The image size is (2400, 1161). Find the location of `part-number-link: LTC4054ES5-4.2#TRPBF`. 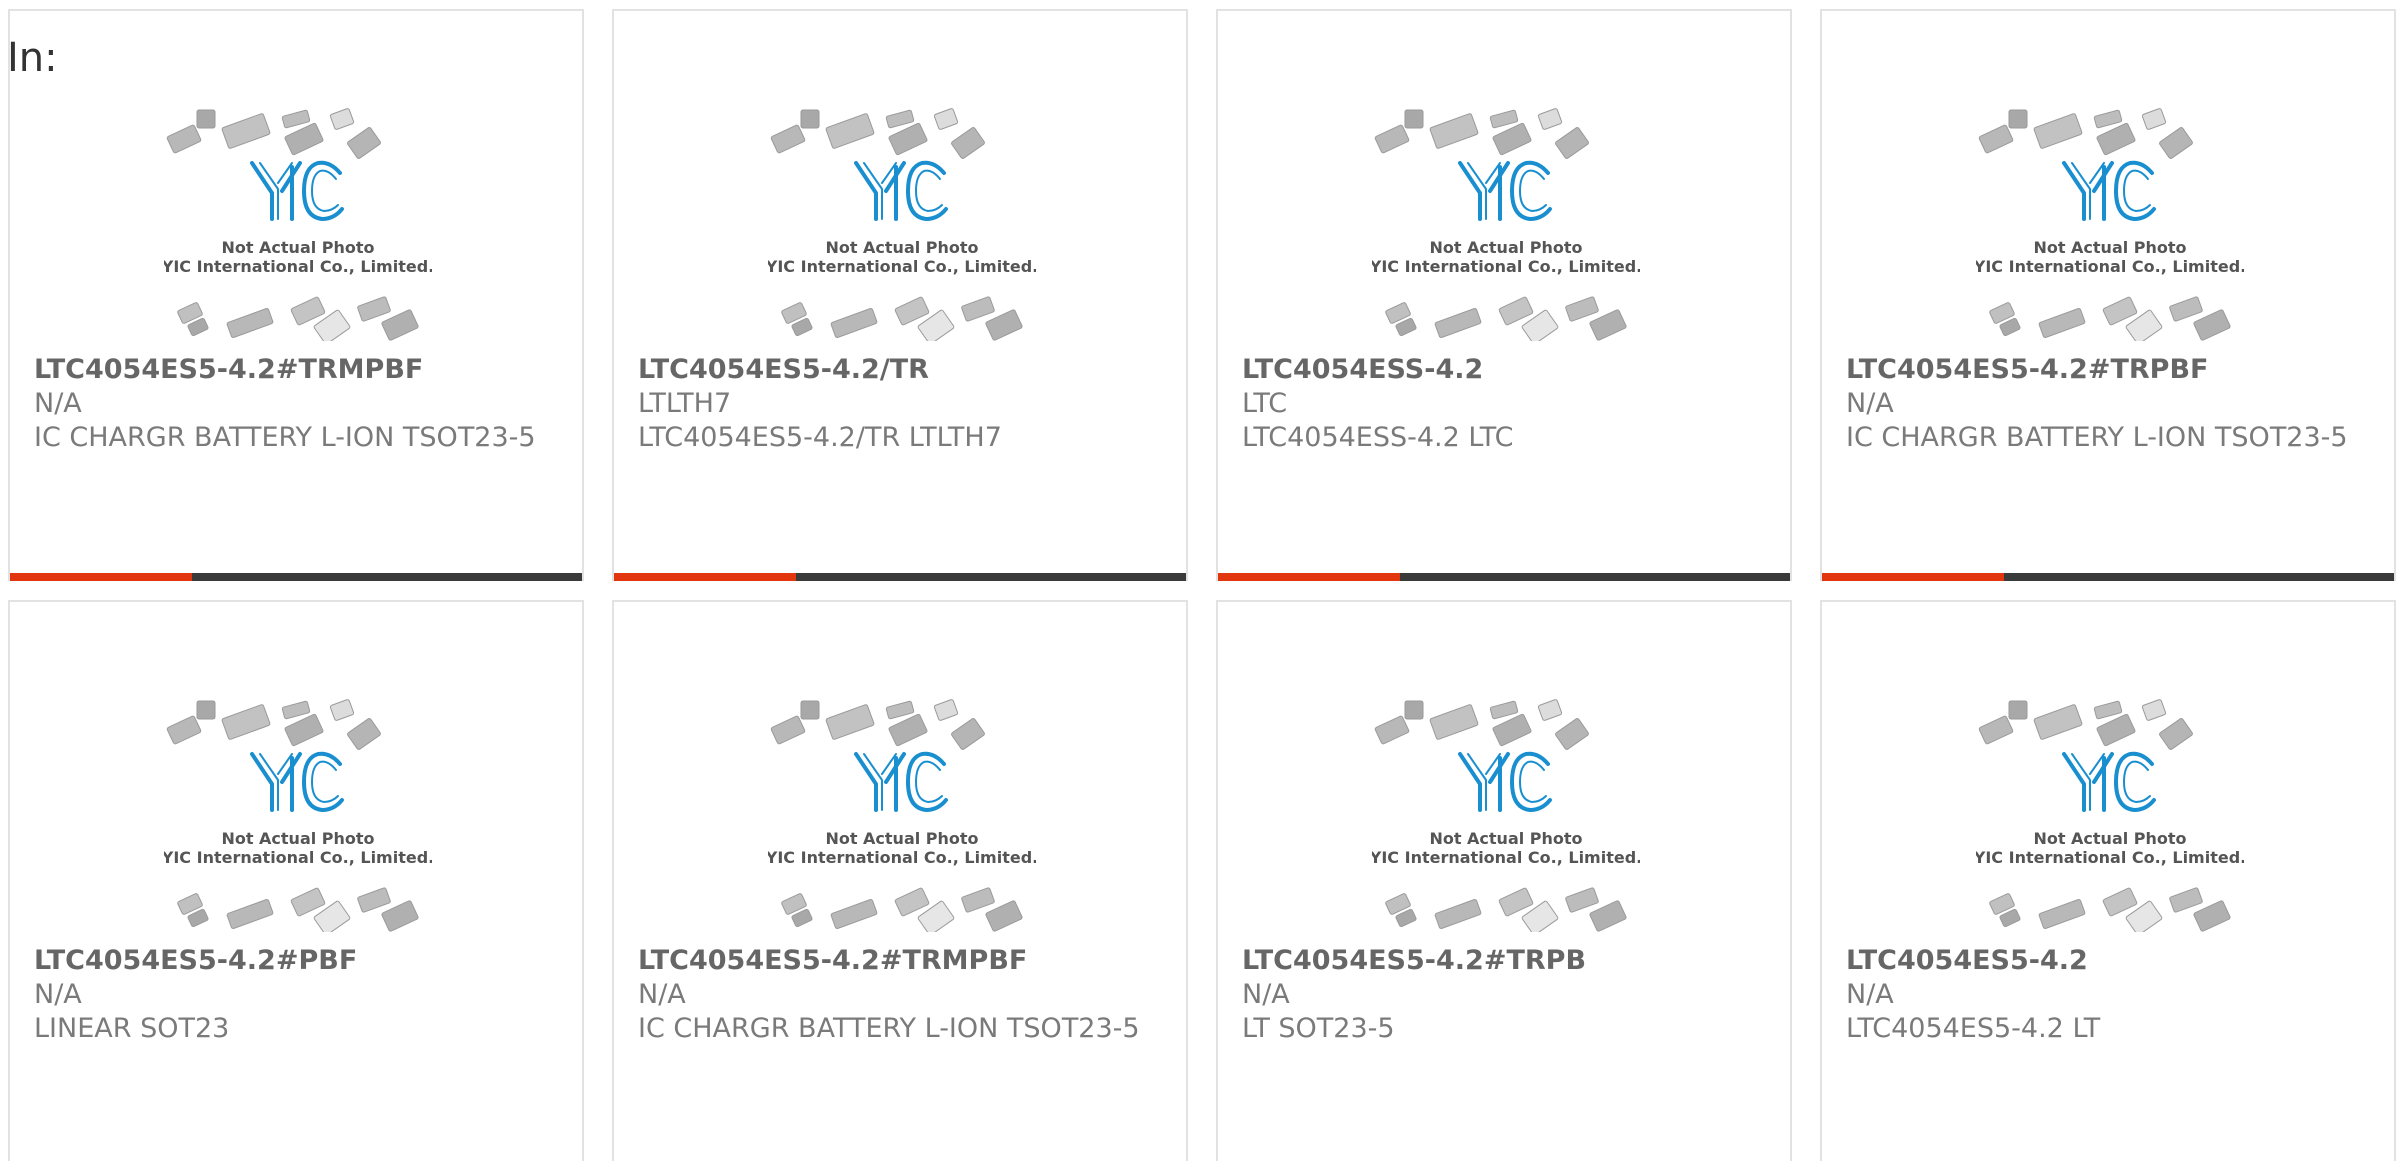

part-number-link: LTC4054ES5-4.2#TRPBF is located at coordinates (2106, 370).